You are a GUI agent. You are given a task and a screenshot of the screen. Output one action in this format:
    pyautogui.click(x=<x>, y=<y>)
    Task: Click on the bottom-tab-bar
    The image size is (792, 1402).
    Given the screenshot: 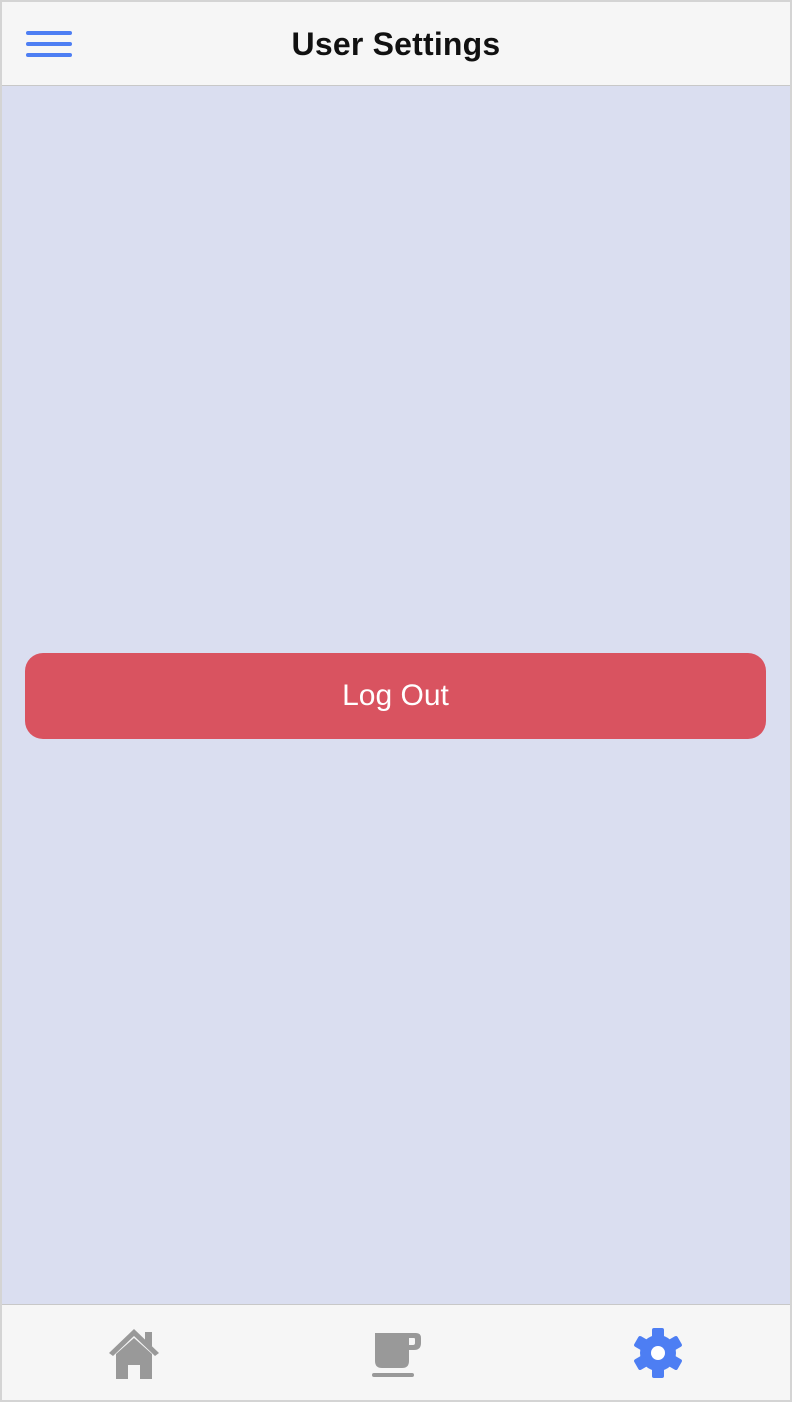 What is the action you would take?
    pyautogui.click(x=396, y=1352)
    